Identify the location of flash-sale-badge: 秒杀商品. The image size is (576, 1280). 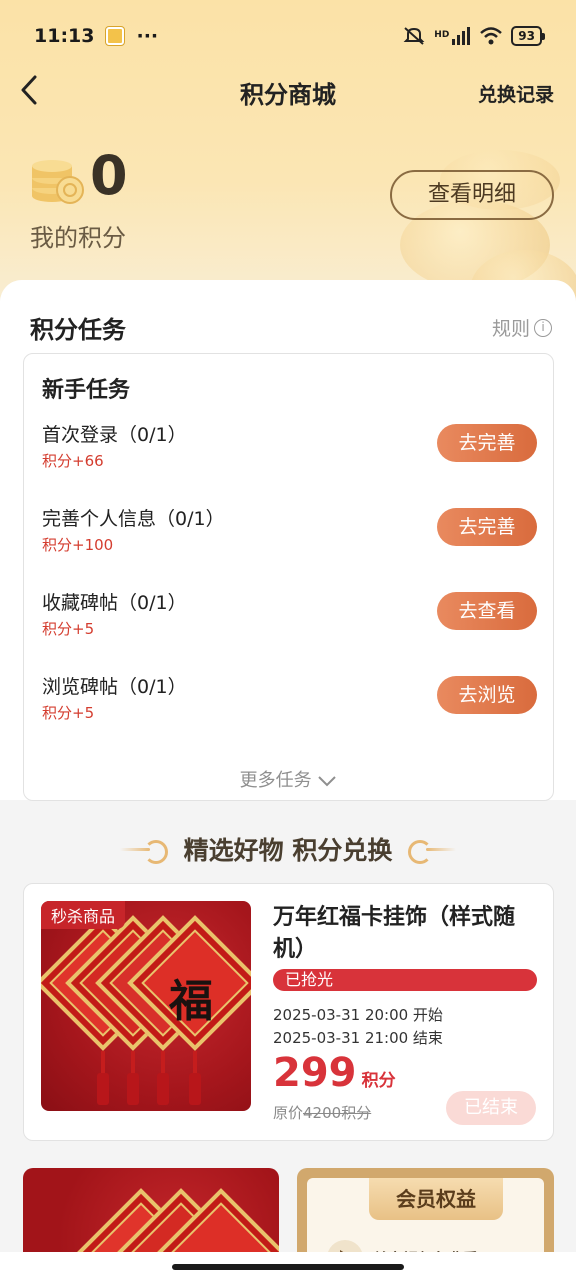
(83, 915).